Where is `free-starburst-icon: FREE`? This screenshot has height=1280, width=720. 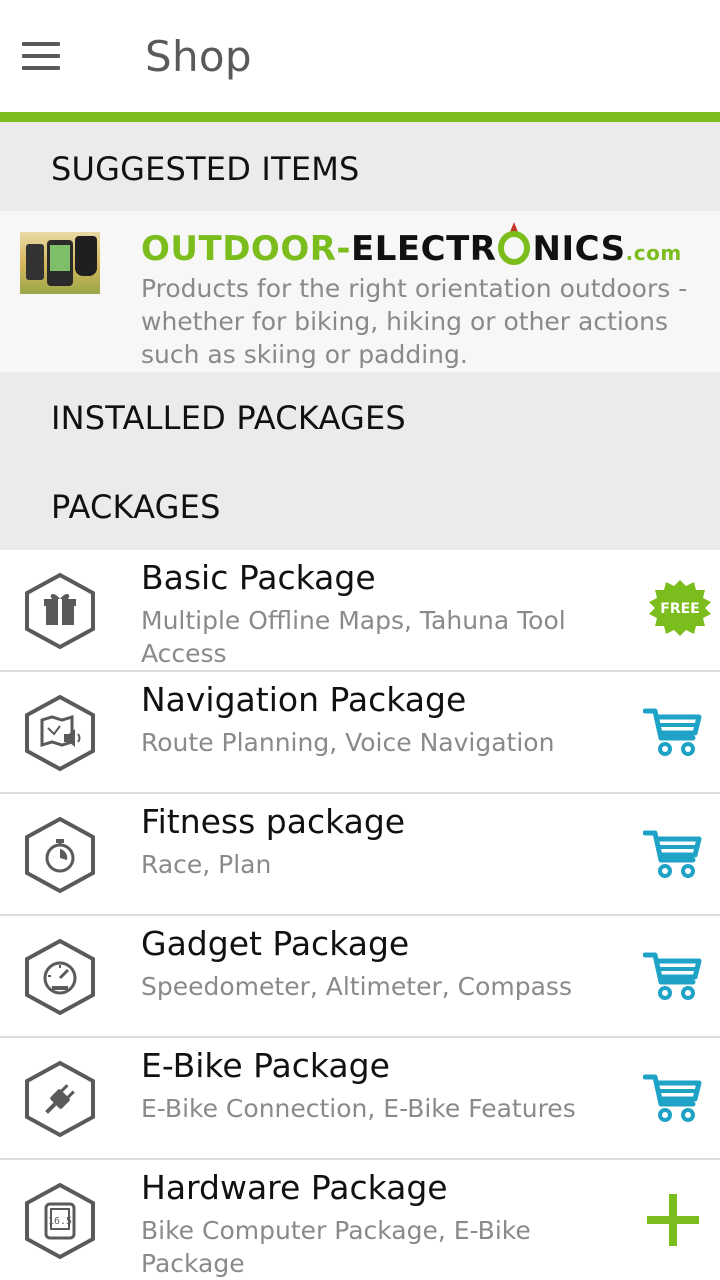
free-starburst-icon: FREE is located at coordinates (680, 608).